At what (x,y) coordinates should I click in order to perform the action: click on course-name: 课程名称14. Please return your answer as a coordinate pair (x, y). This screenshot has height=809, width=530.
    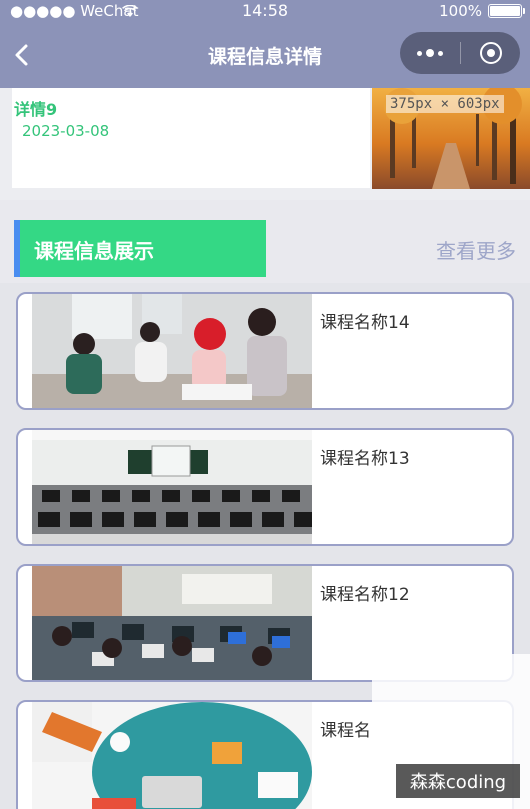
    Looking at the image, I should click on (365, 323).